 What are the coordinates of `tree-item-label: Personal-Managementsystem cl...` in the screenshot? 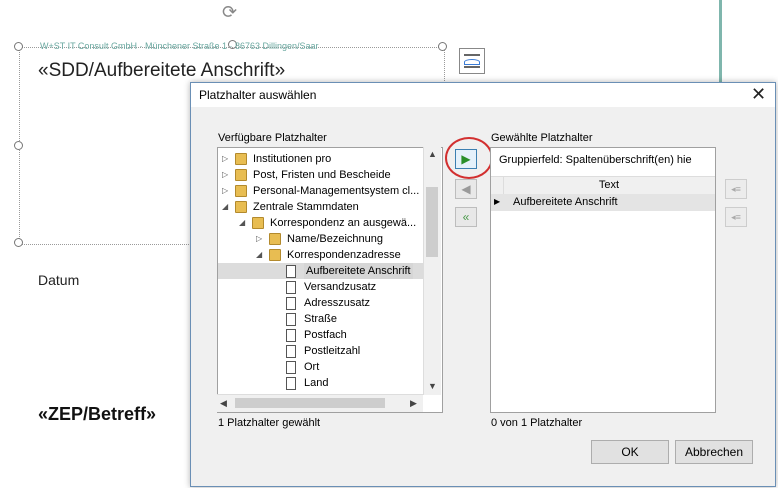 It's located at (336, 191).